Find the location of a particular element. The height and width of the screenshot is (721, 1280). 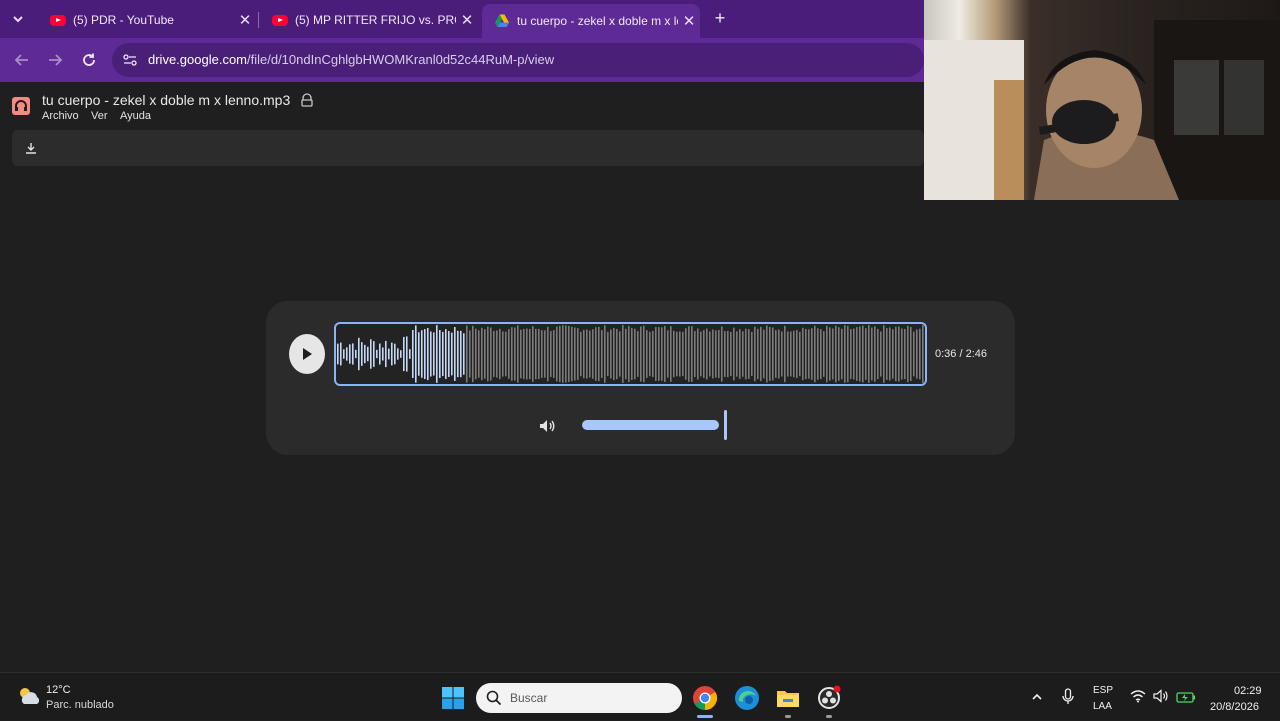

audio-player: 0:36 / 2:46 is located at coordinates (640, 378).